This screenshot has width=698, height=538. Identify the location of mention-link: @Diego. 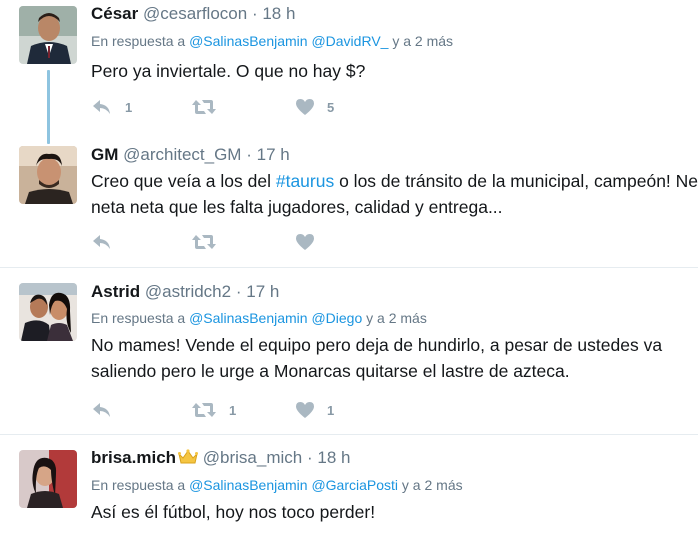
(336, 318).